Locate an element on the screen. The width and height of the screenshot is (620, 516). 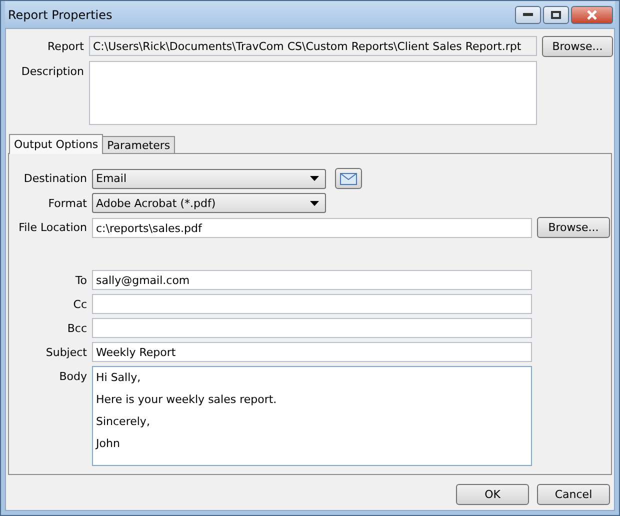
body-text-line: John is located at coordinates (108, 443).